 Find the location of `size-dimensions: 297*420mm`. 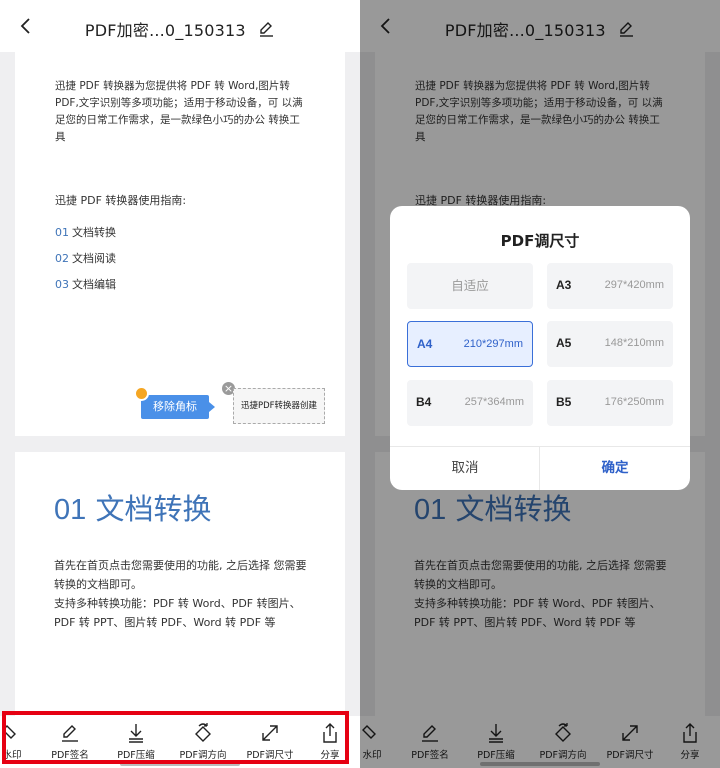

size-dimensions: 297*420mm is located at coordinates (634, 285).